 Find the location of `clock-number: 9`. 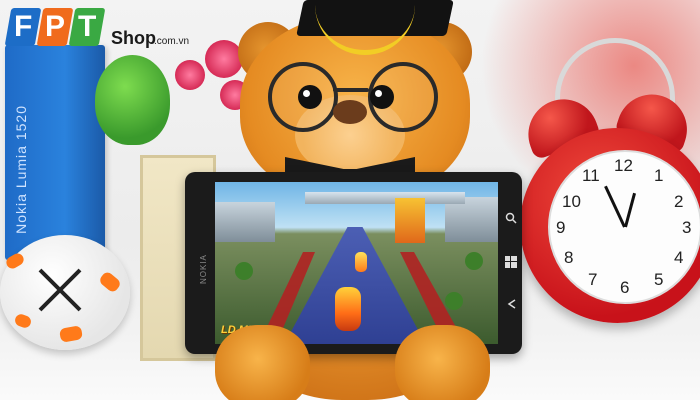

clock-number: 9 is located at coordinates (561, 227).